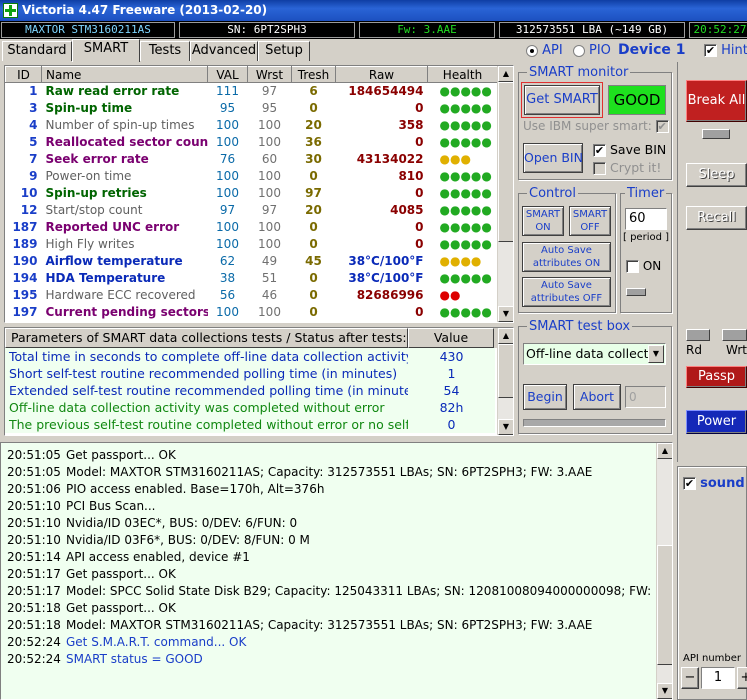  Describe the element at coordinates (632, 266) in the screenshot. I see `timer-on-checkbox` at that location.